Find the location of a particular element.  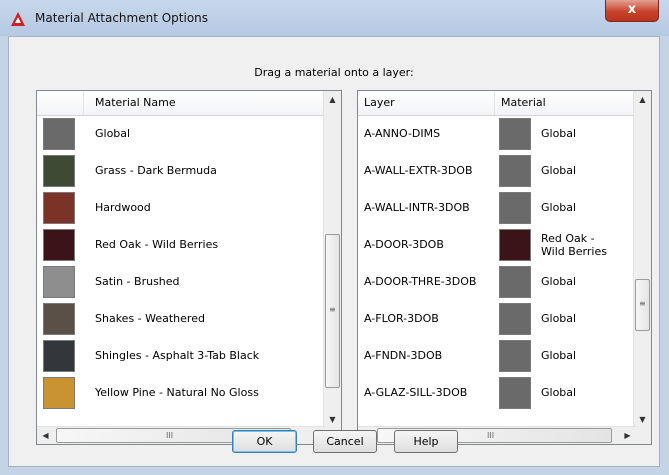

ok-button: OK is located at coordinates (264, 441).